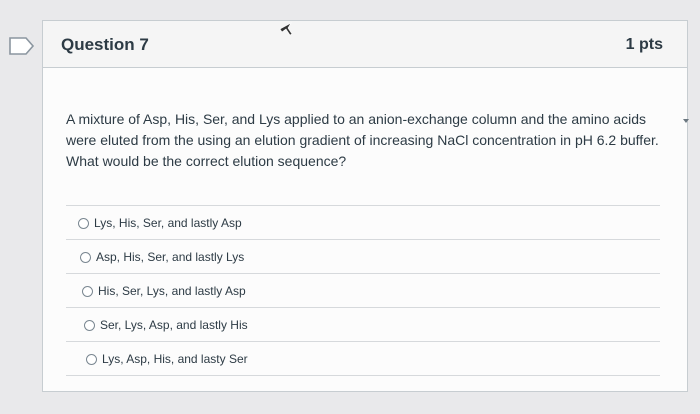  What do you see at coordinates (168, 223) in the screenshot?
I see `answer-label: Lys, His, Ser, and lastly Asp` at bounding box center [168, 223].